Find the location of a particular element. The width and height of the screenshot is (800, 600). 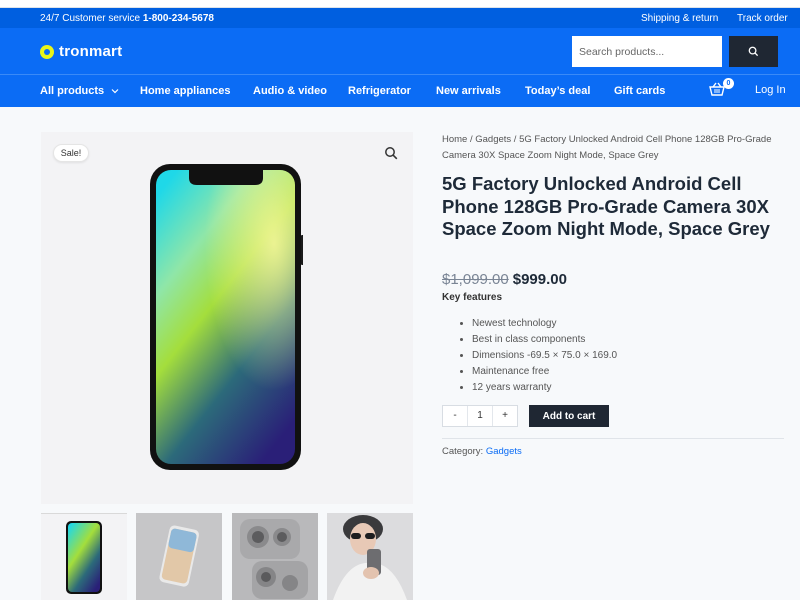

feature-item: 12 years warranty is located at coordinates (538, 389).